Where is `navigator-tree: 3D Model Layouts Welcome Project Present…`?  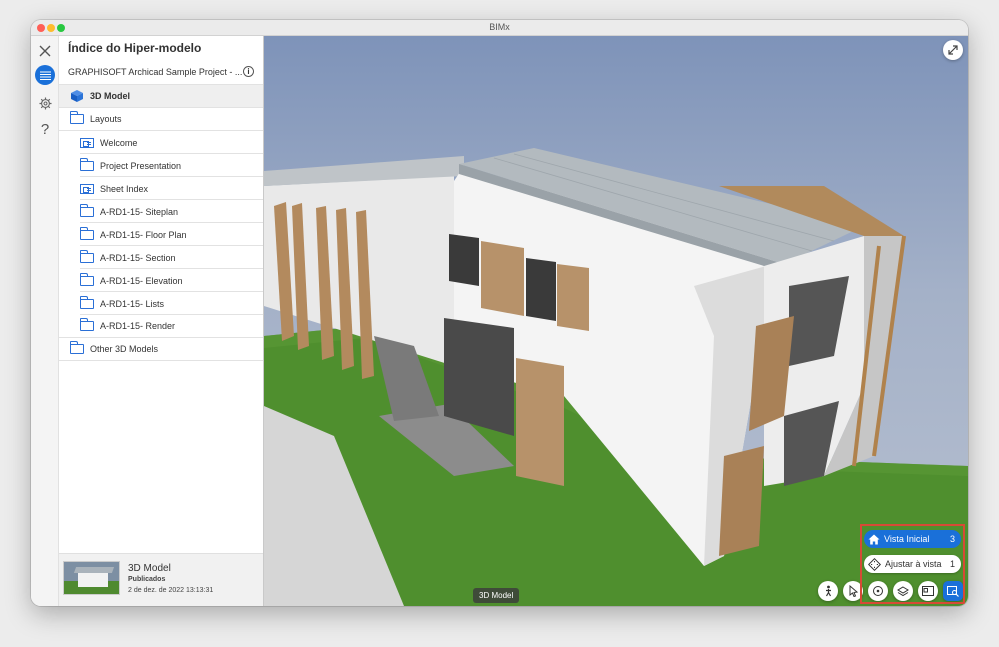
navigator-tree: 3D Model Layouts Welcome Project Present… is located at coordinates (161, 223).